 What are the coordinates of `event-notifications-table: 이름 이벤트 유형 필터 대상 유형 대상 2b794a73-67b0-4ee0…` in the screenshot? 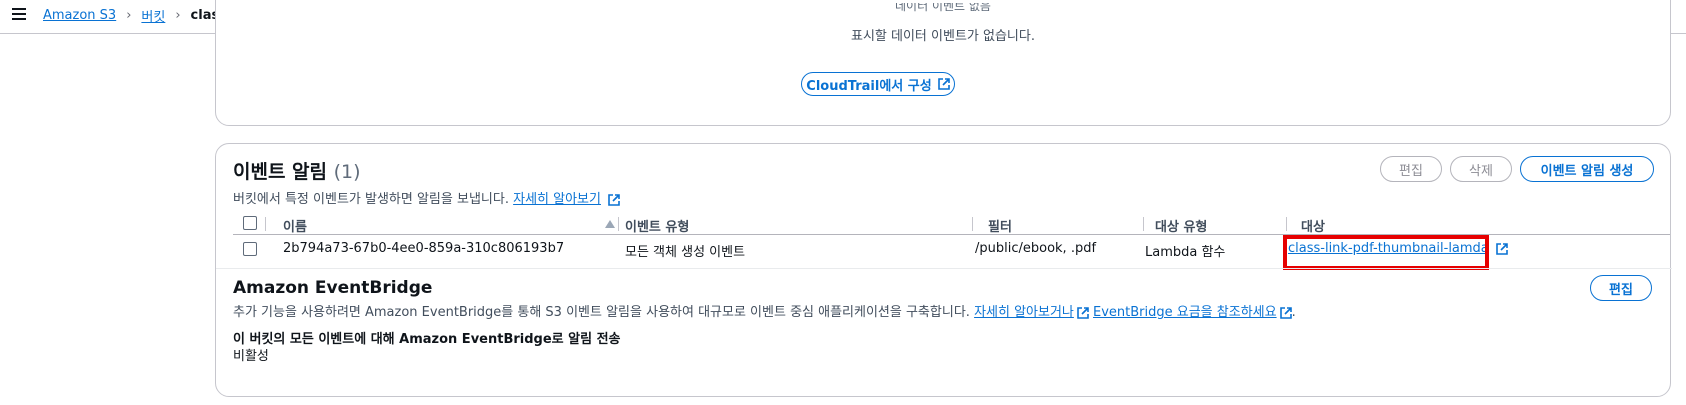 It's located at (951, 241).